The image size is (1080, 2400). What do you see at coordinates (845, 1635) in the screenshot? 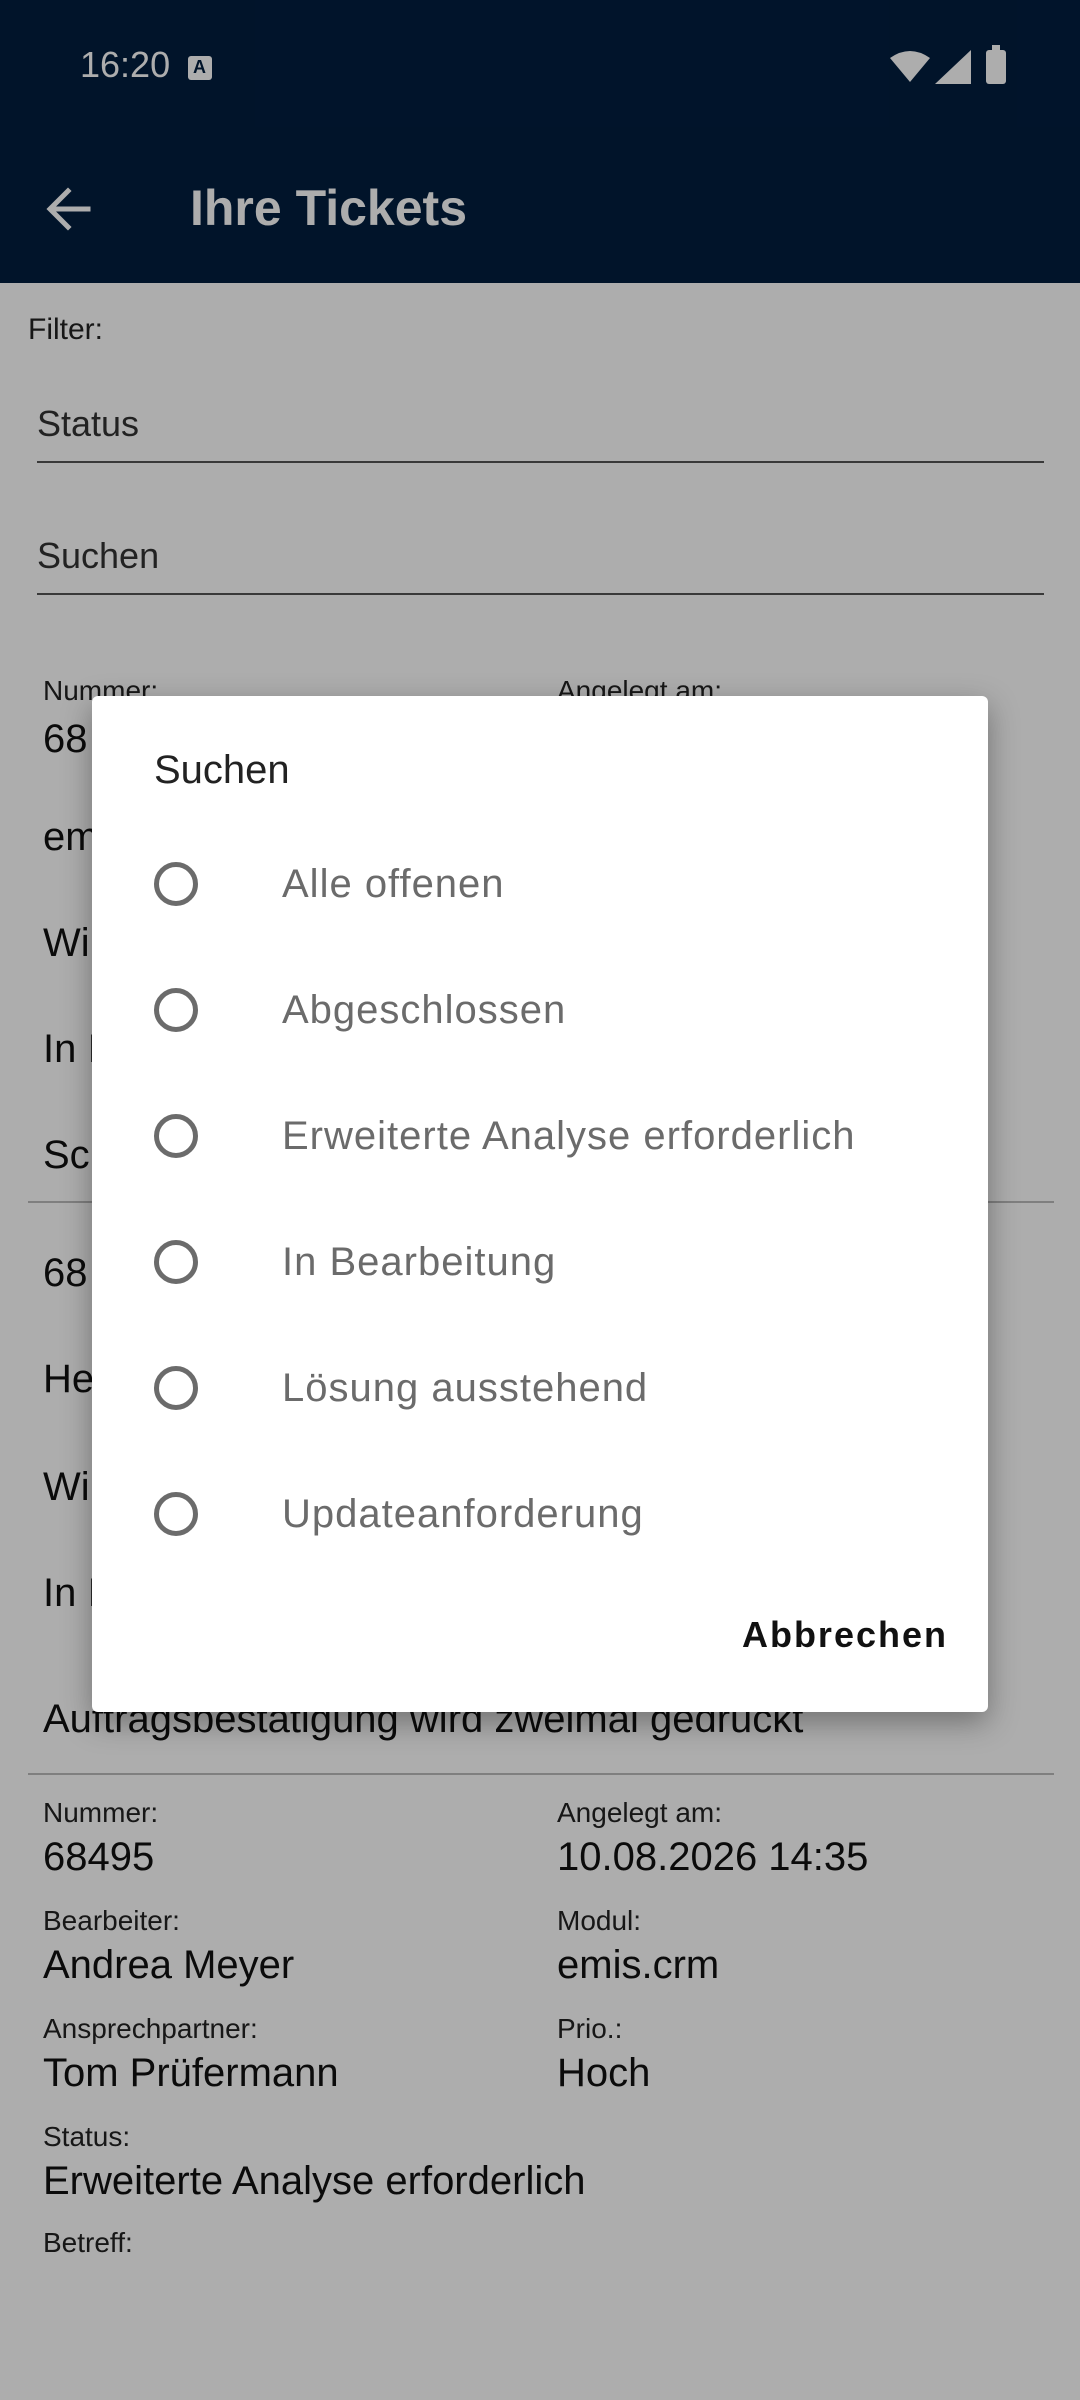
I see `cancel-button: Abbrechen` at bounding box center [845, 1635].